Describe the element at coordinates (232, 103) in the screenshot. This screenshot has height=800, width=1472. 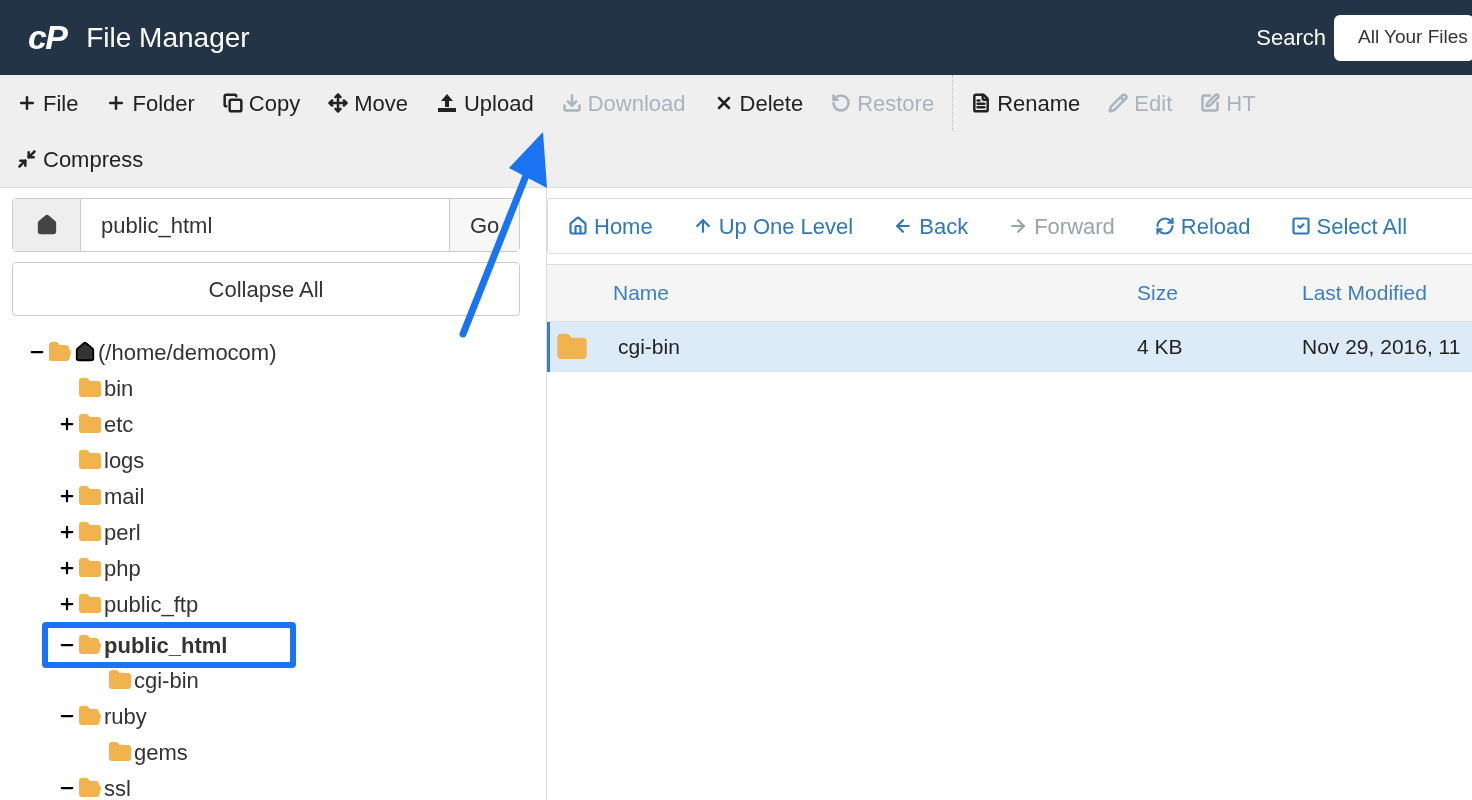
I see `copy-icon` at that location.